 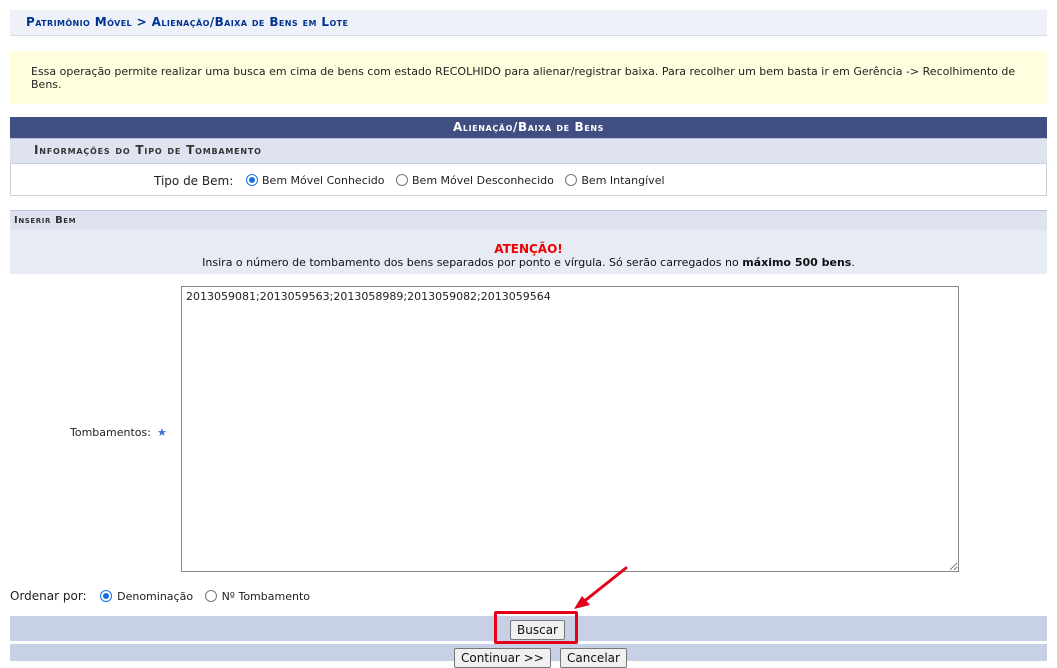 What do you see at coordinates (148, 150) in the screenshot?
I see `tipo-section-title: Informações do Tipo de Tombamento` at bounding box center [148, 150].